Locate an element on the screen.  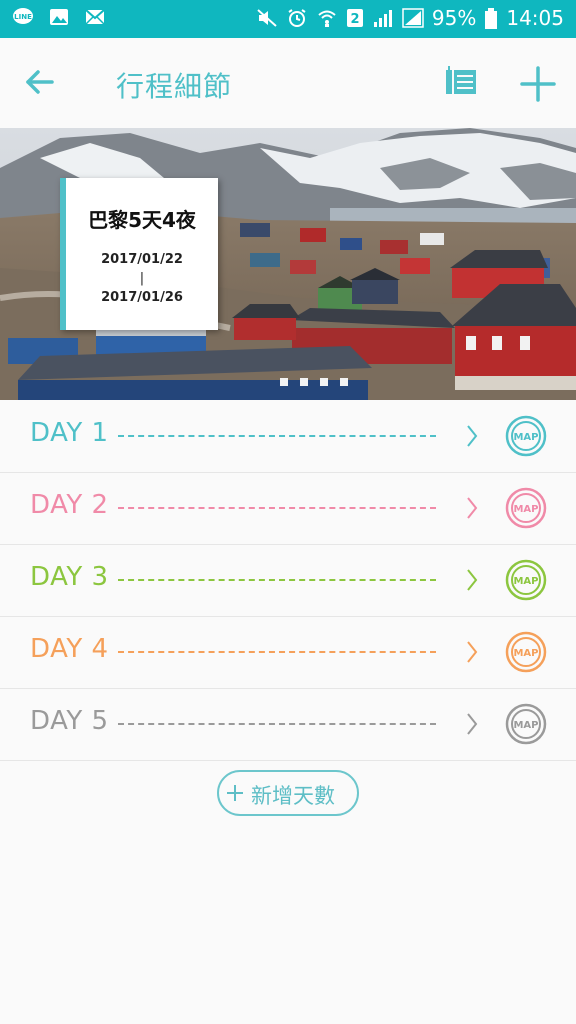
wifi-icon is located at coordinates (327, 18).